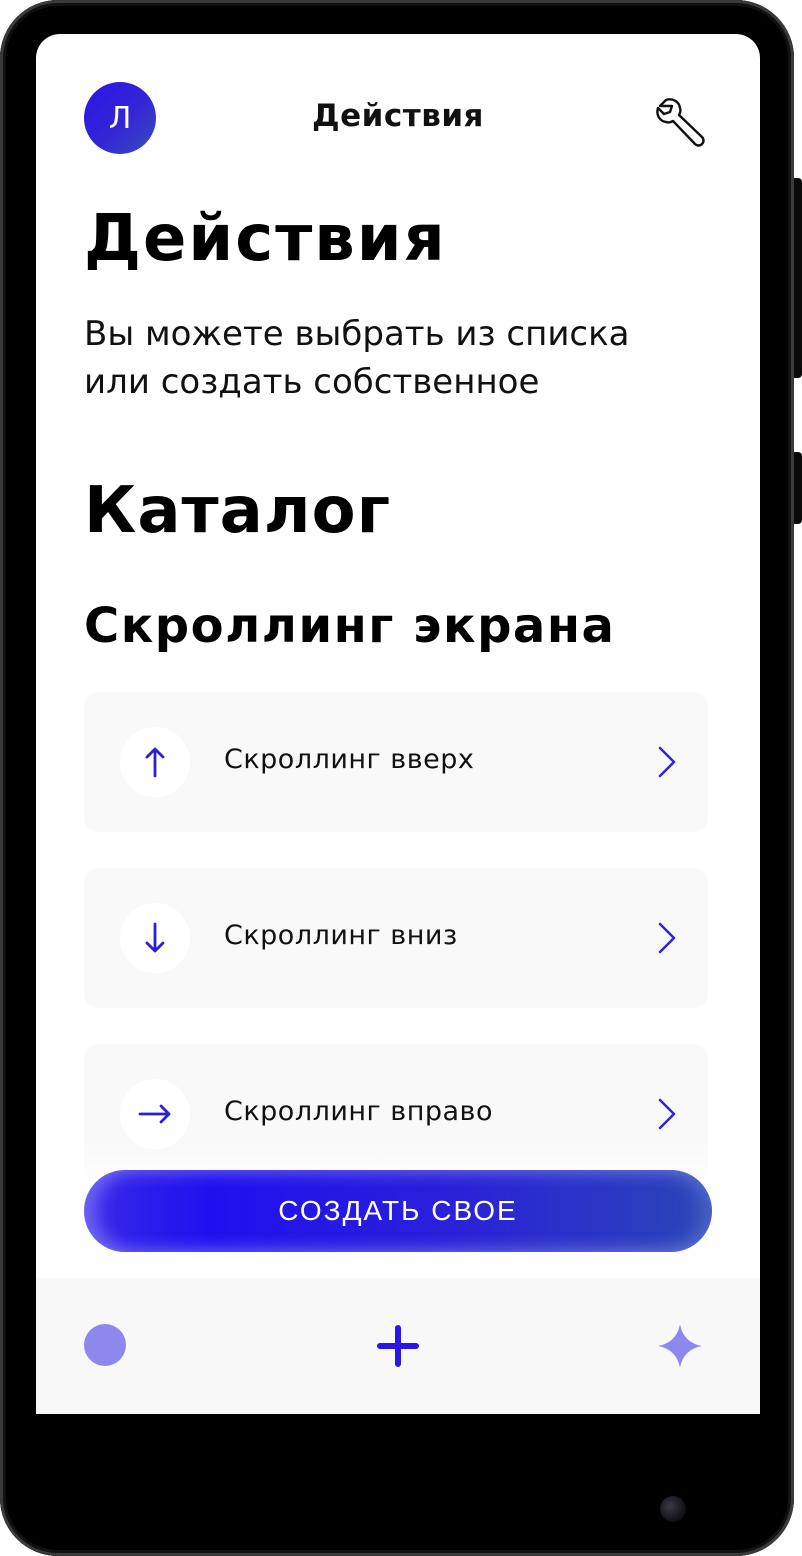 The image size is (802, 1556). Describe the element at coordinates (350, 626) in the screenshot. I see `section-title: Скроллинг экрана` at that location.